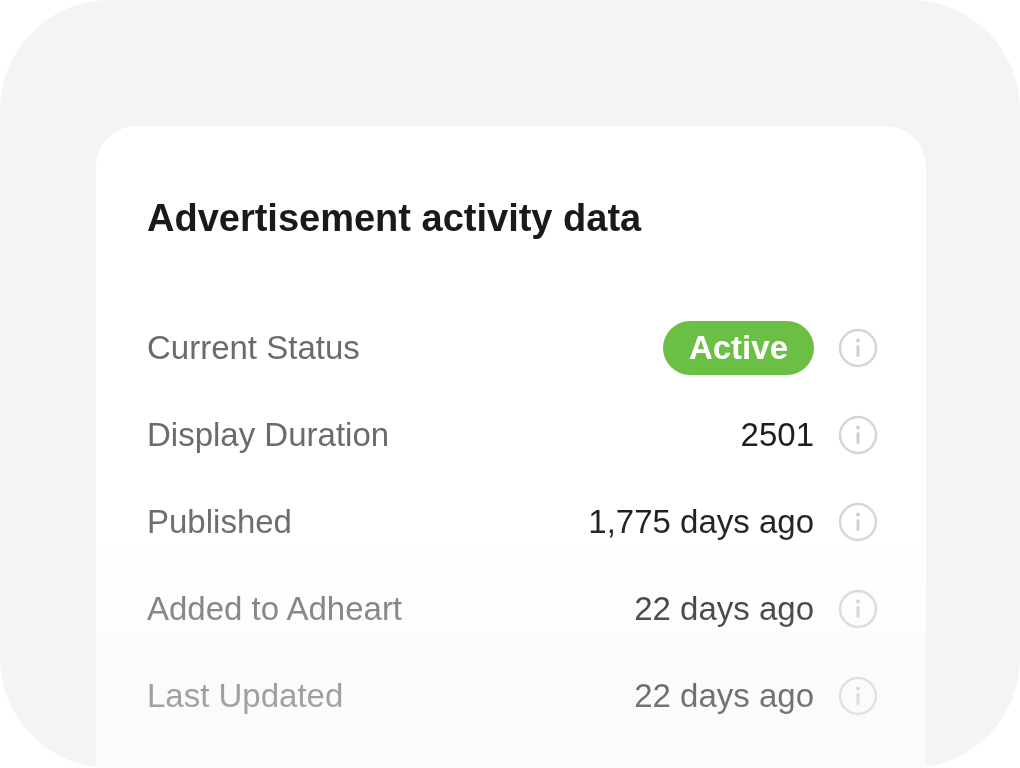 The height and width of the screenshot is (768, 1020). What do you see at coordinates (395, 218) in the screenshot?
I see `card-title: Advertisement activity data` at bounding box center [395, 218].